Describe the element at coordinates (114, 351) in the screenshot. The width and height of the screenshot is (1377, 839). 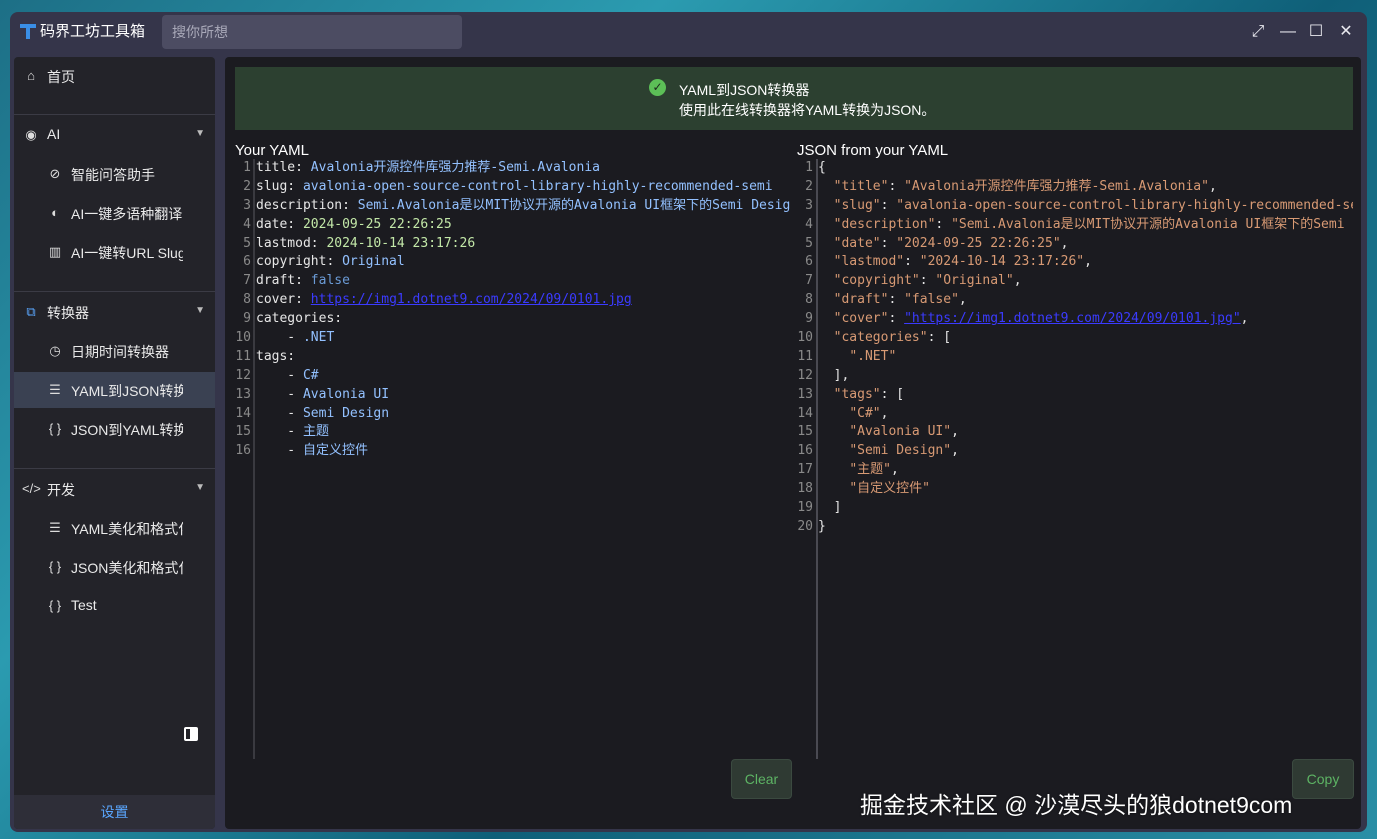
I see `sidebar-item-datetime: ◷ 日期时间转换器` at that location.